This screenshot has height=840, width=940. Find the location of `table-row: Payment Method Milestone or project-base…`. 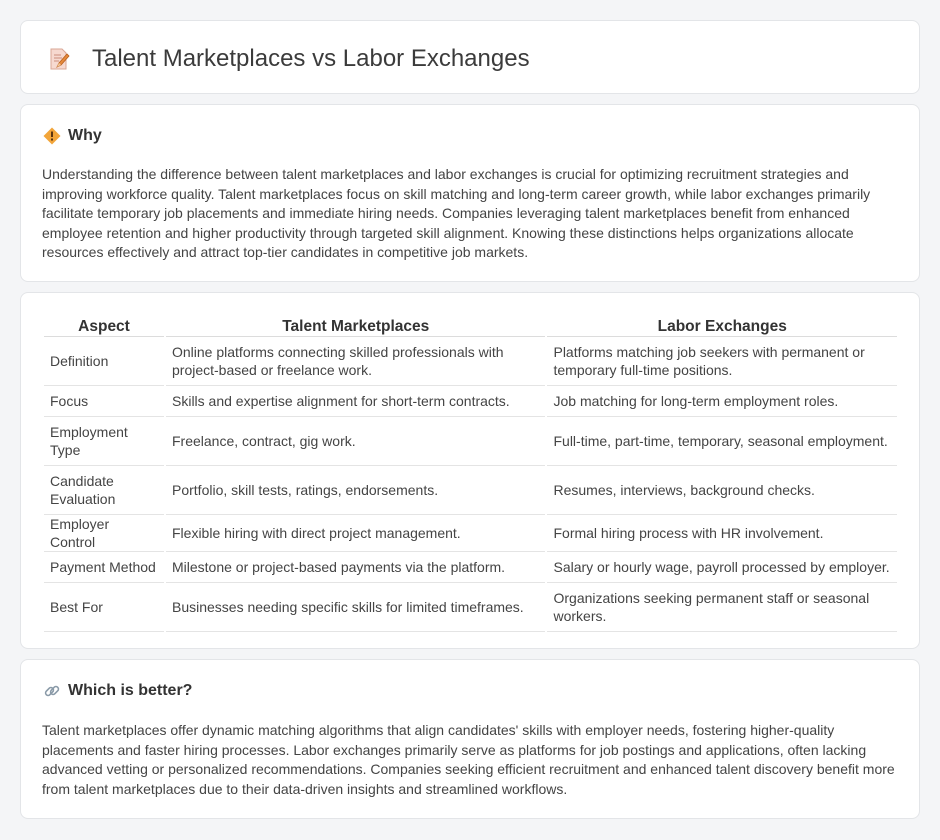

table-row: Payment Method Milestone or project-base… is located at coordinates (470, 567).